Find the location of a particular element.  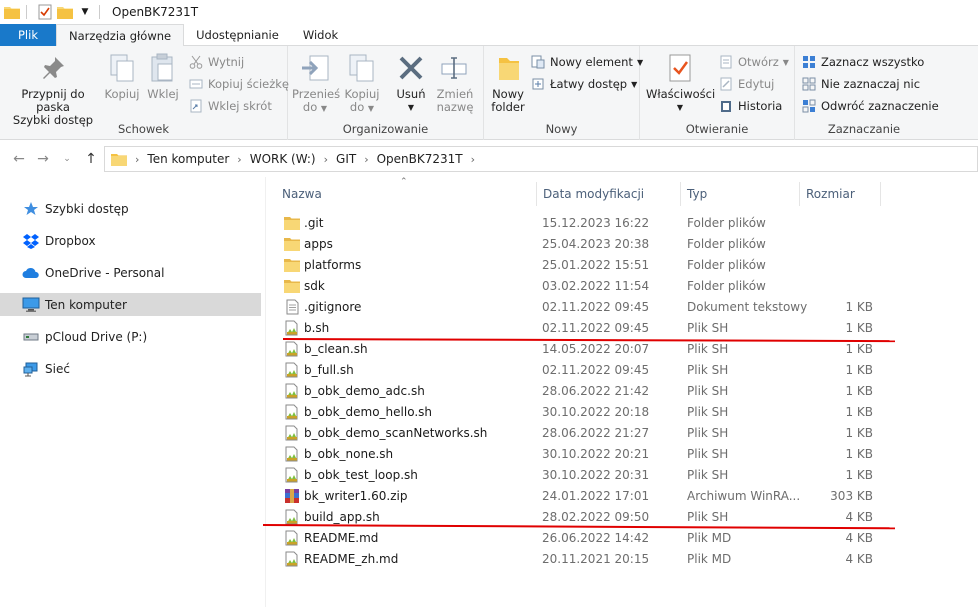

tab-file: Plik is located at coordinates (28, 35).